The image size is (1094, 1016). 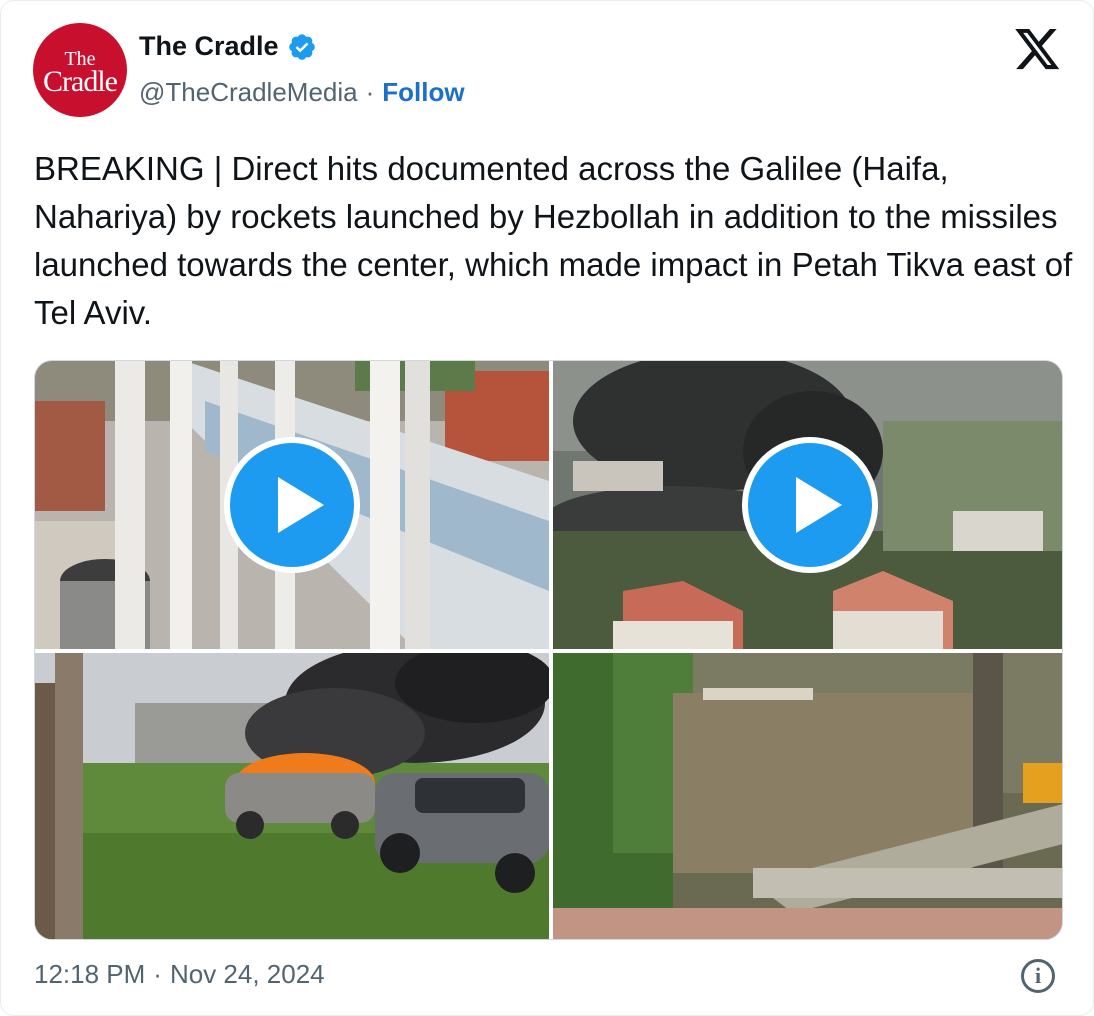 I want to click on author-name-row: The Cradle, so click(x=228, y=46).